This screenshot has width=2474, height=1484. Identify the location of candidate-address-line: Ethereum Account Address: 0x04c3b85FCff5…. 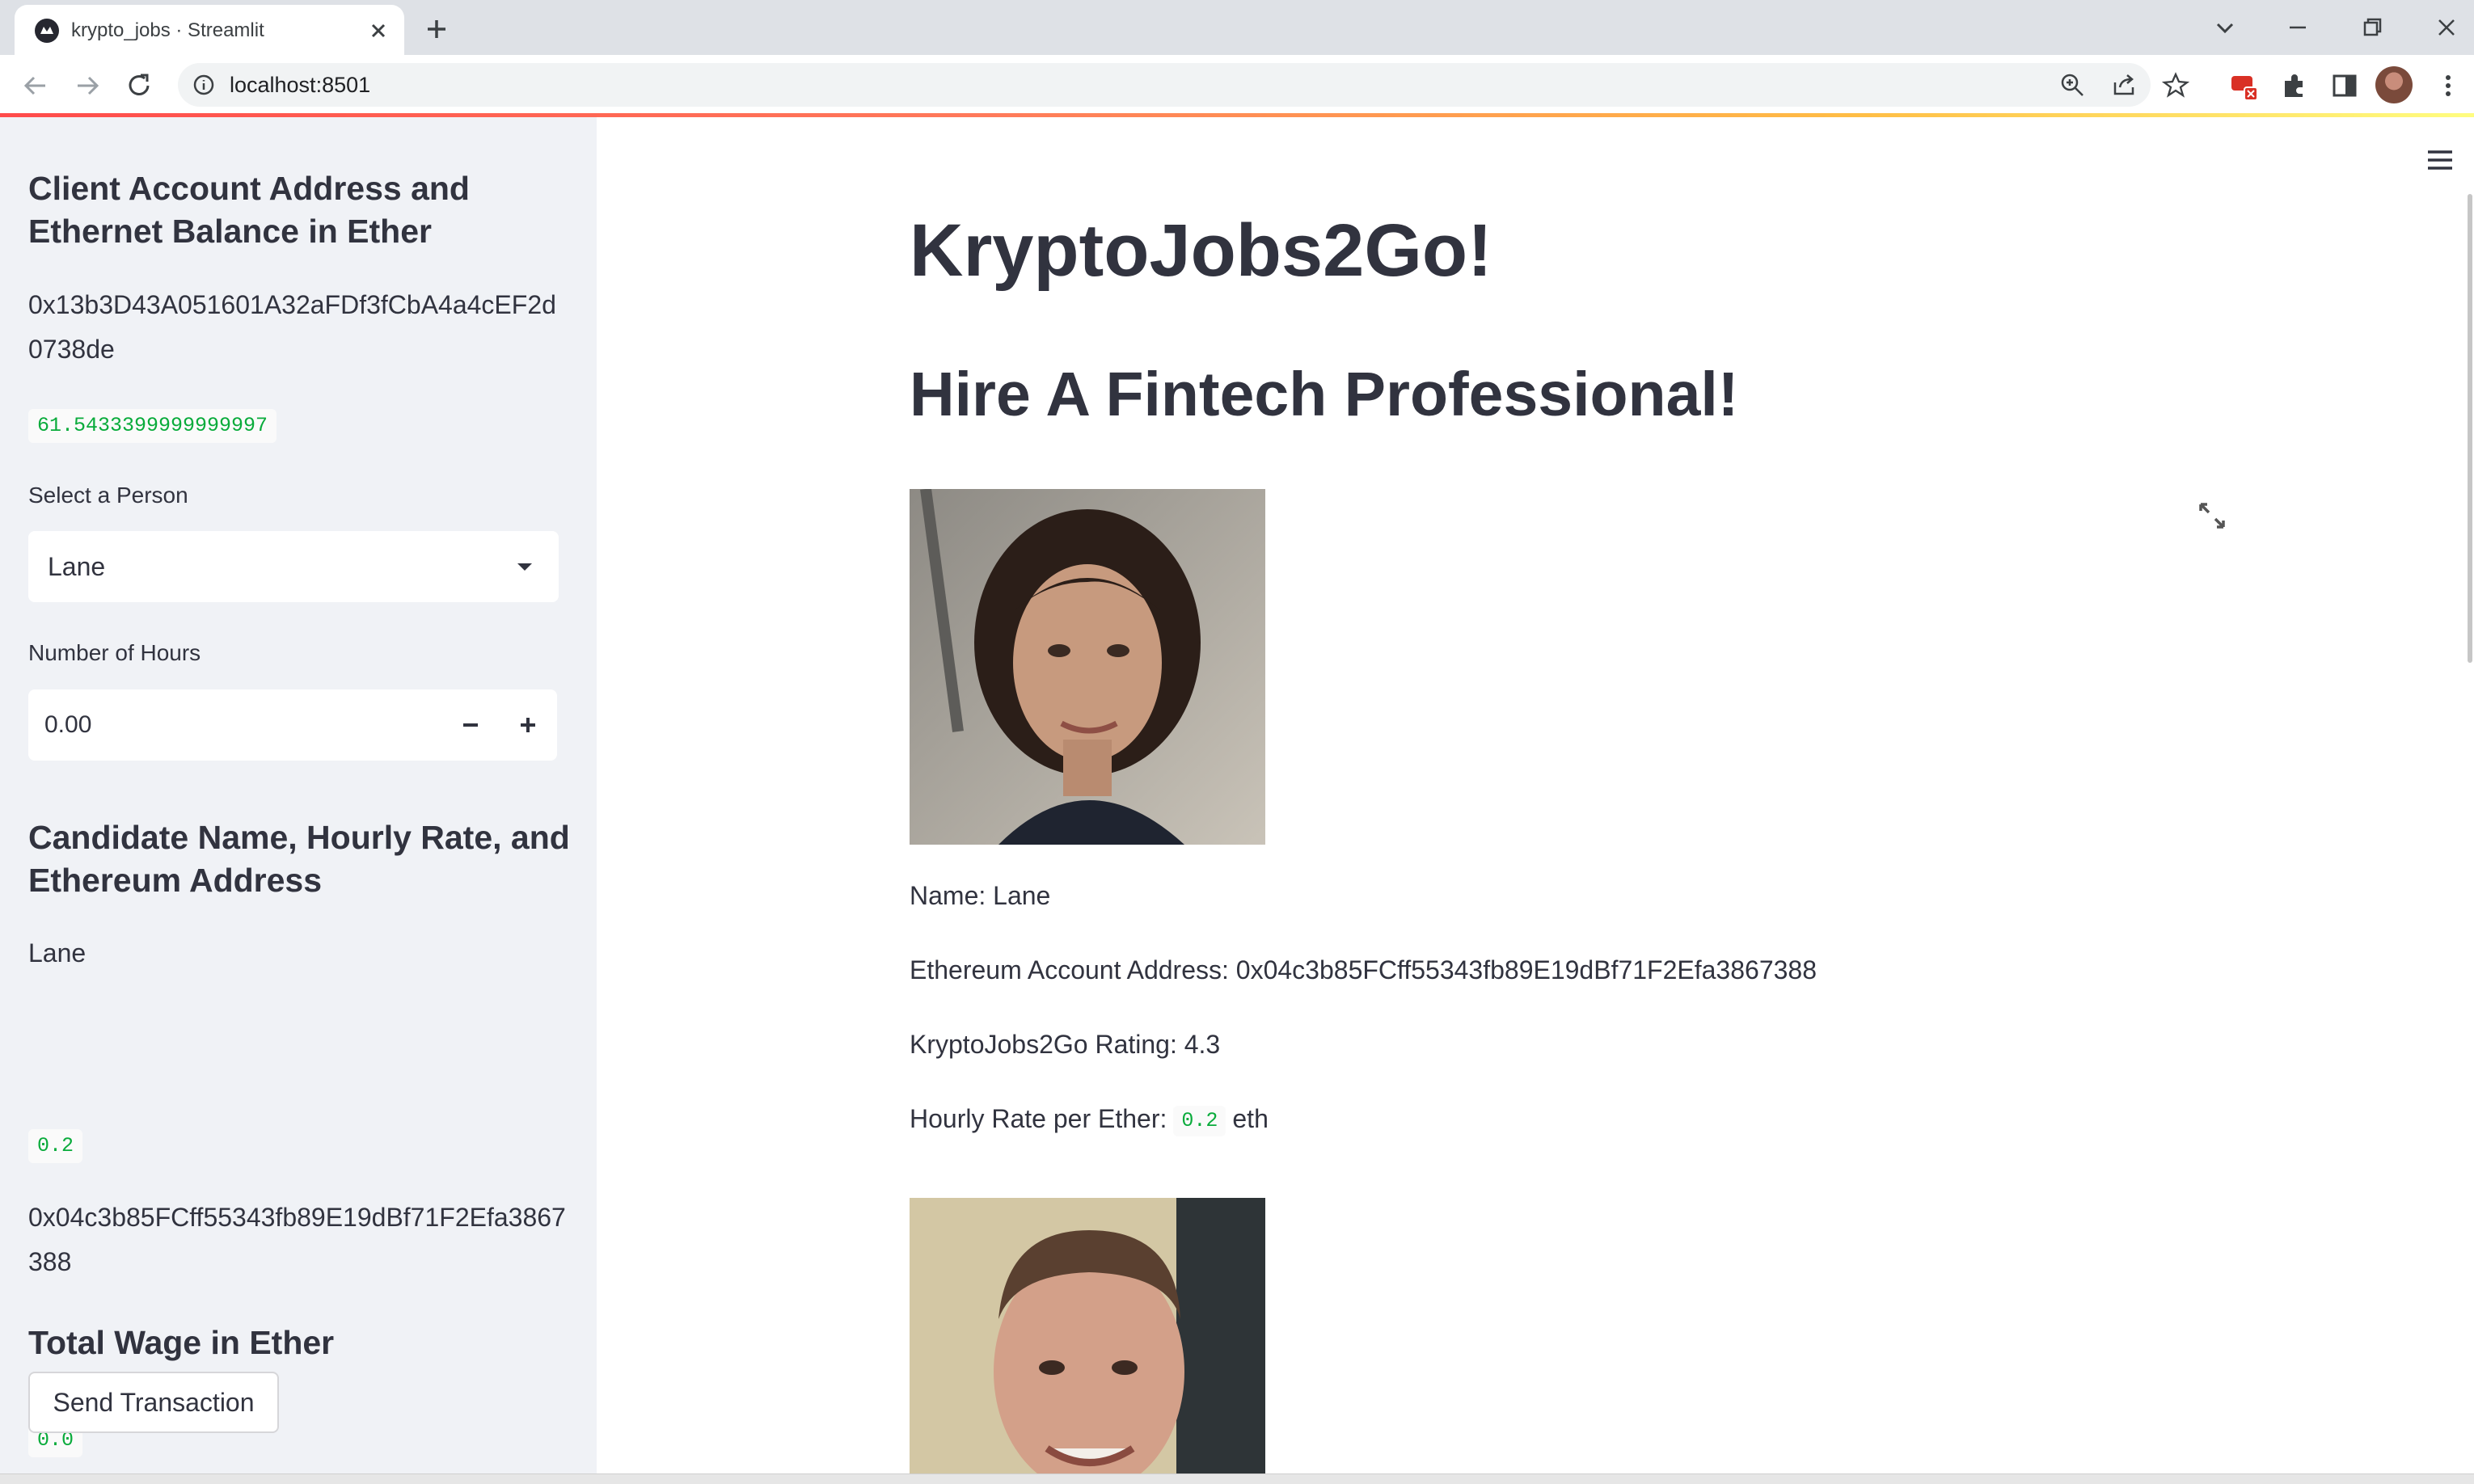
(1363, 969).